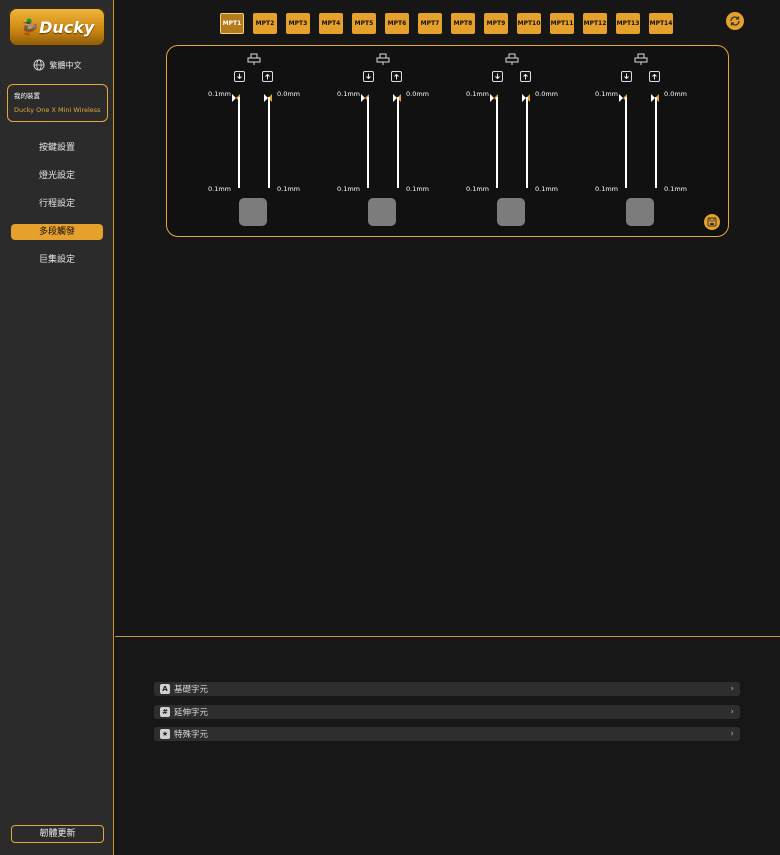 This screenshot has height=855, width=780. I want to click on basic-chars-section: A 基礎字元 ›, so click(447, 689).